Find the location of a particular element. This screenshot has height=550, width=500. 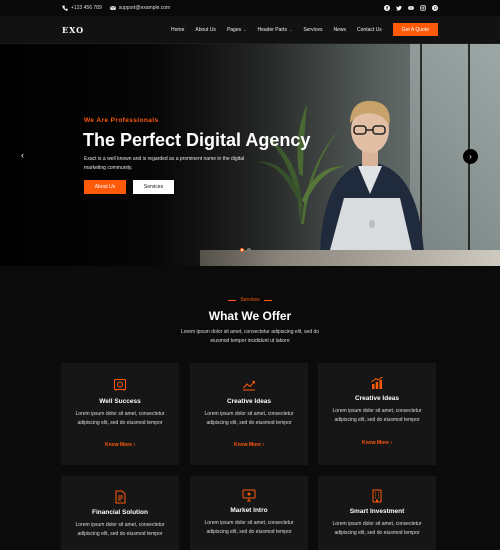

hero-tagline: We Are Professionals is located at coordinates (121, 120).